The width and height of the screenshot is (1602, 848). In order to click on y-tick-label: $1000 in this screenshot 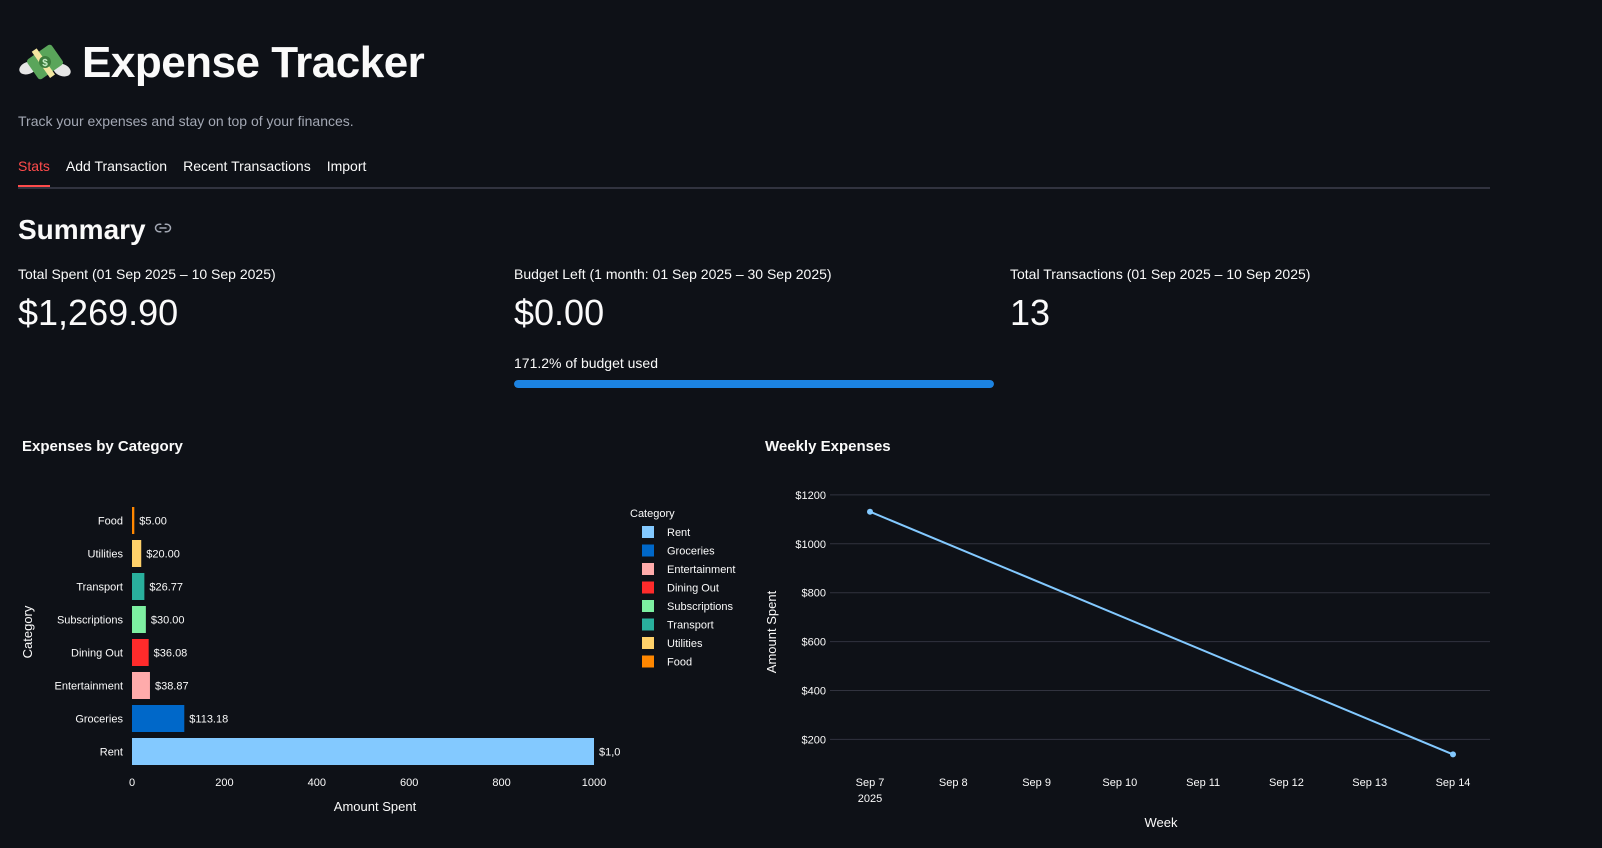, I will do `click(810, 545)`.